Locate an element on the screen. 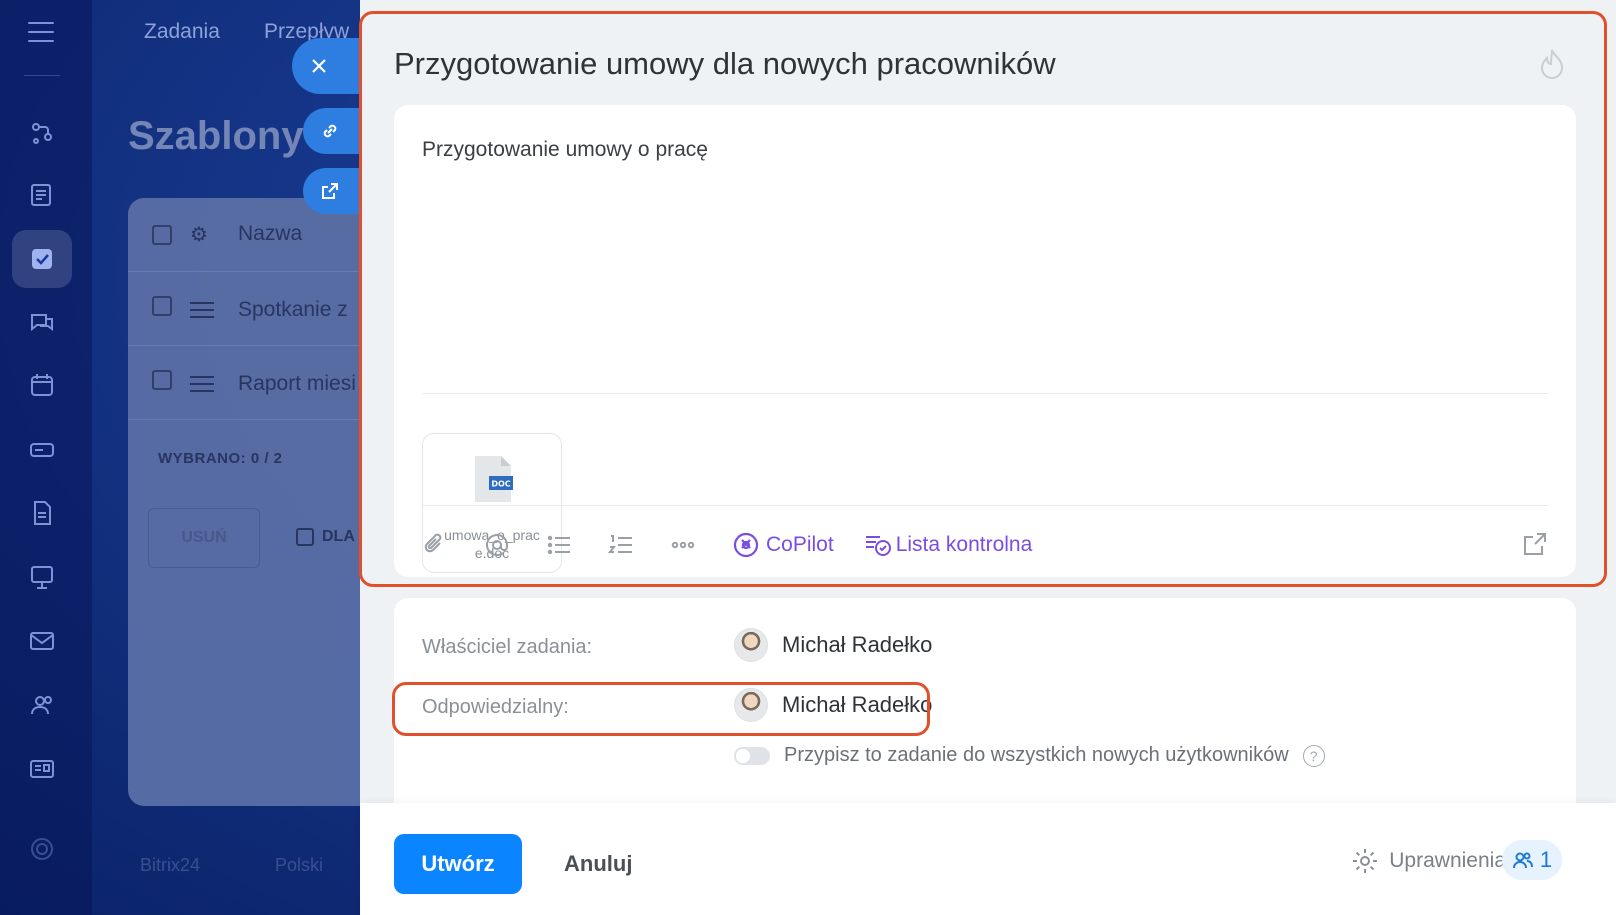  rail-item-documents is located at coordinates (42, 513).